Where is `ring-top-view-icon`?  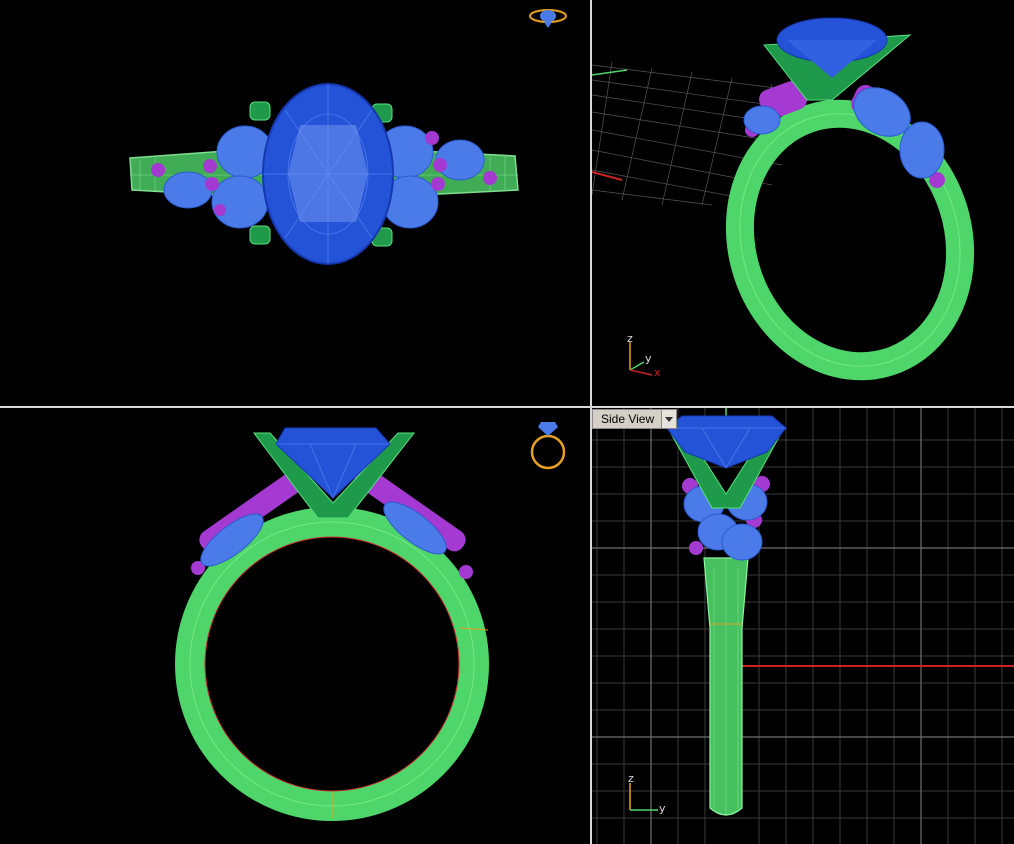
ring-top-view-icon is located at coordinates (548, 18).